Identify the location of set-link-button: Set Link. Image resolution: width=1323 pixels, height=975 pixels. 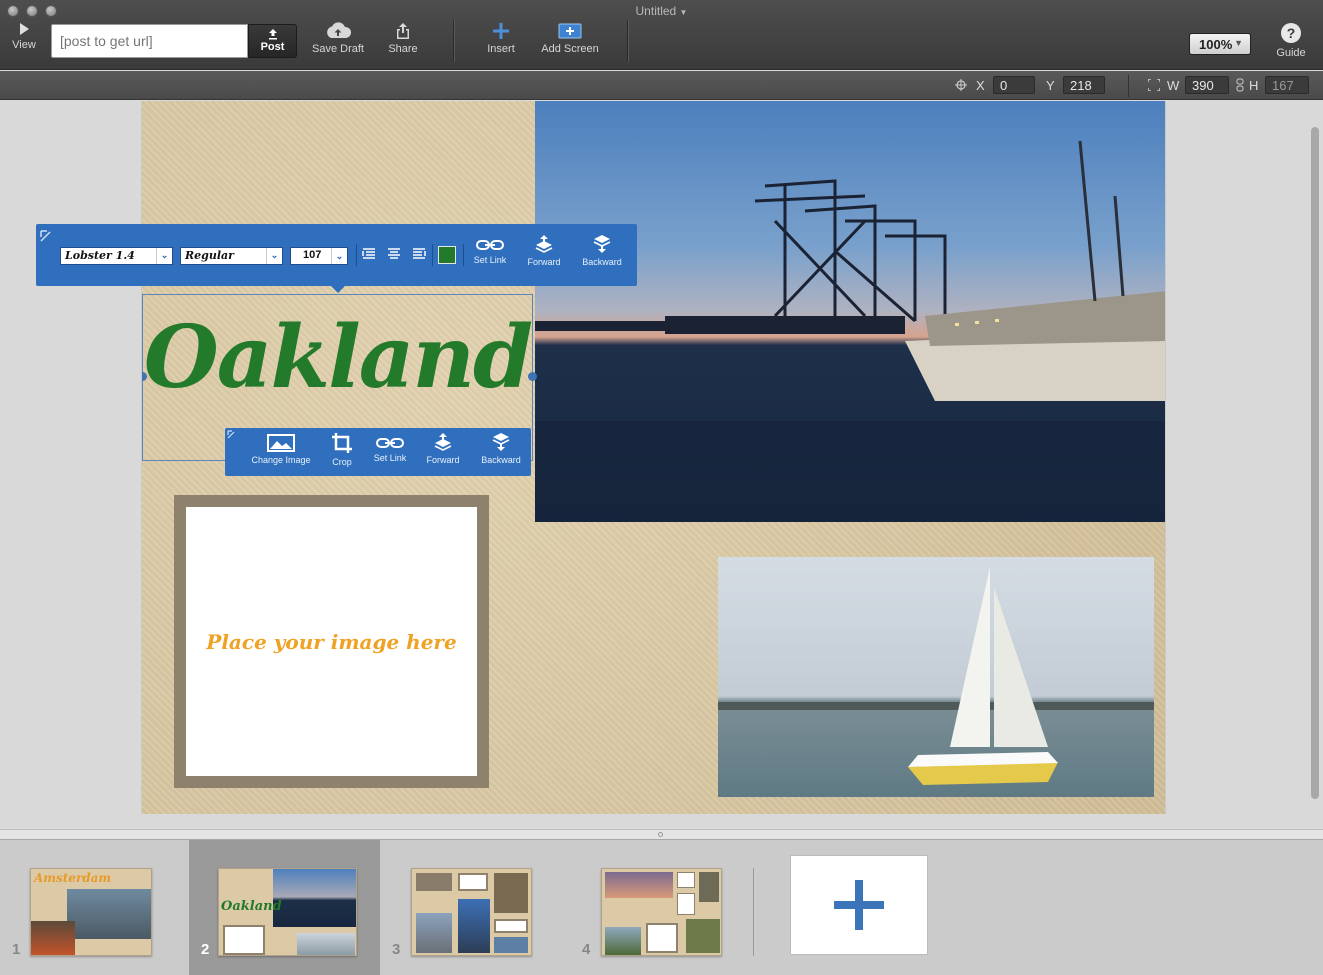
(490, 251).